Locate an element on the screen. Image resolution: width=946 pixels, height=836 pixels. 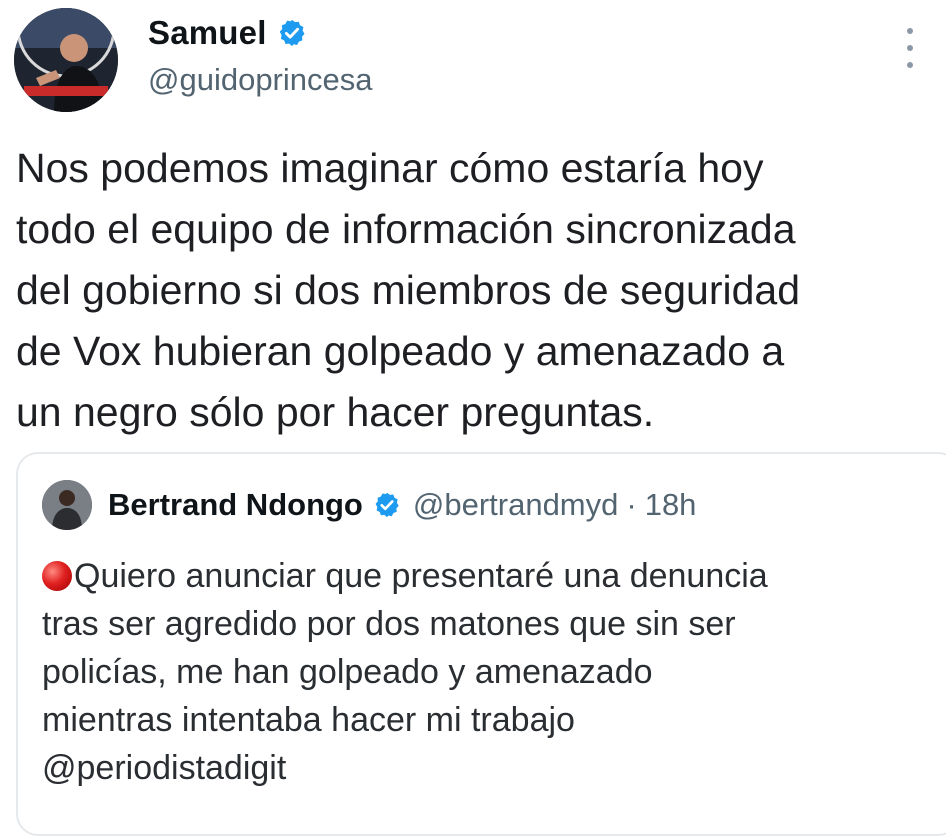
quoted-tweet-header: Bertrand Ndongo @bertrandmyd · 18h is located at coordinates (369, 505).